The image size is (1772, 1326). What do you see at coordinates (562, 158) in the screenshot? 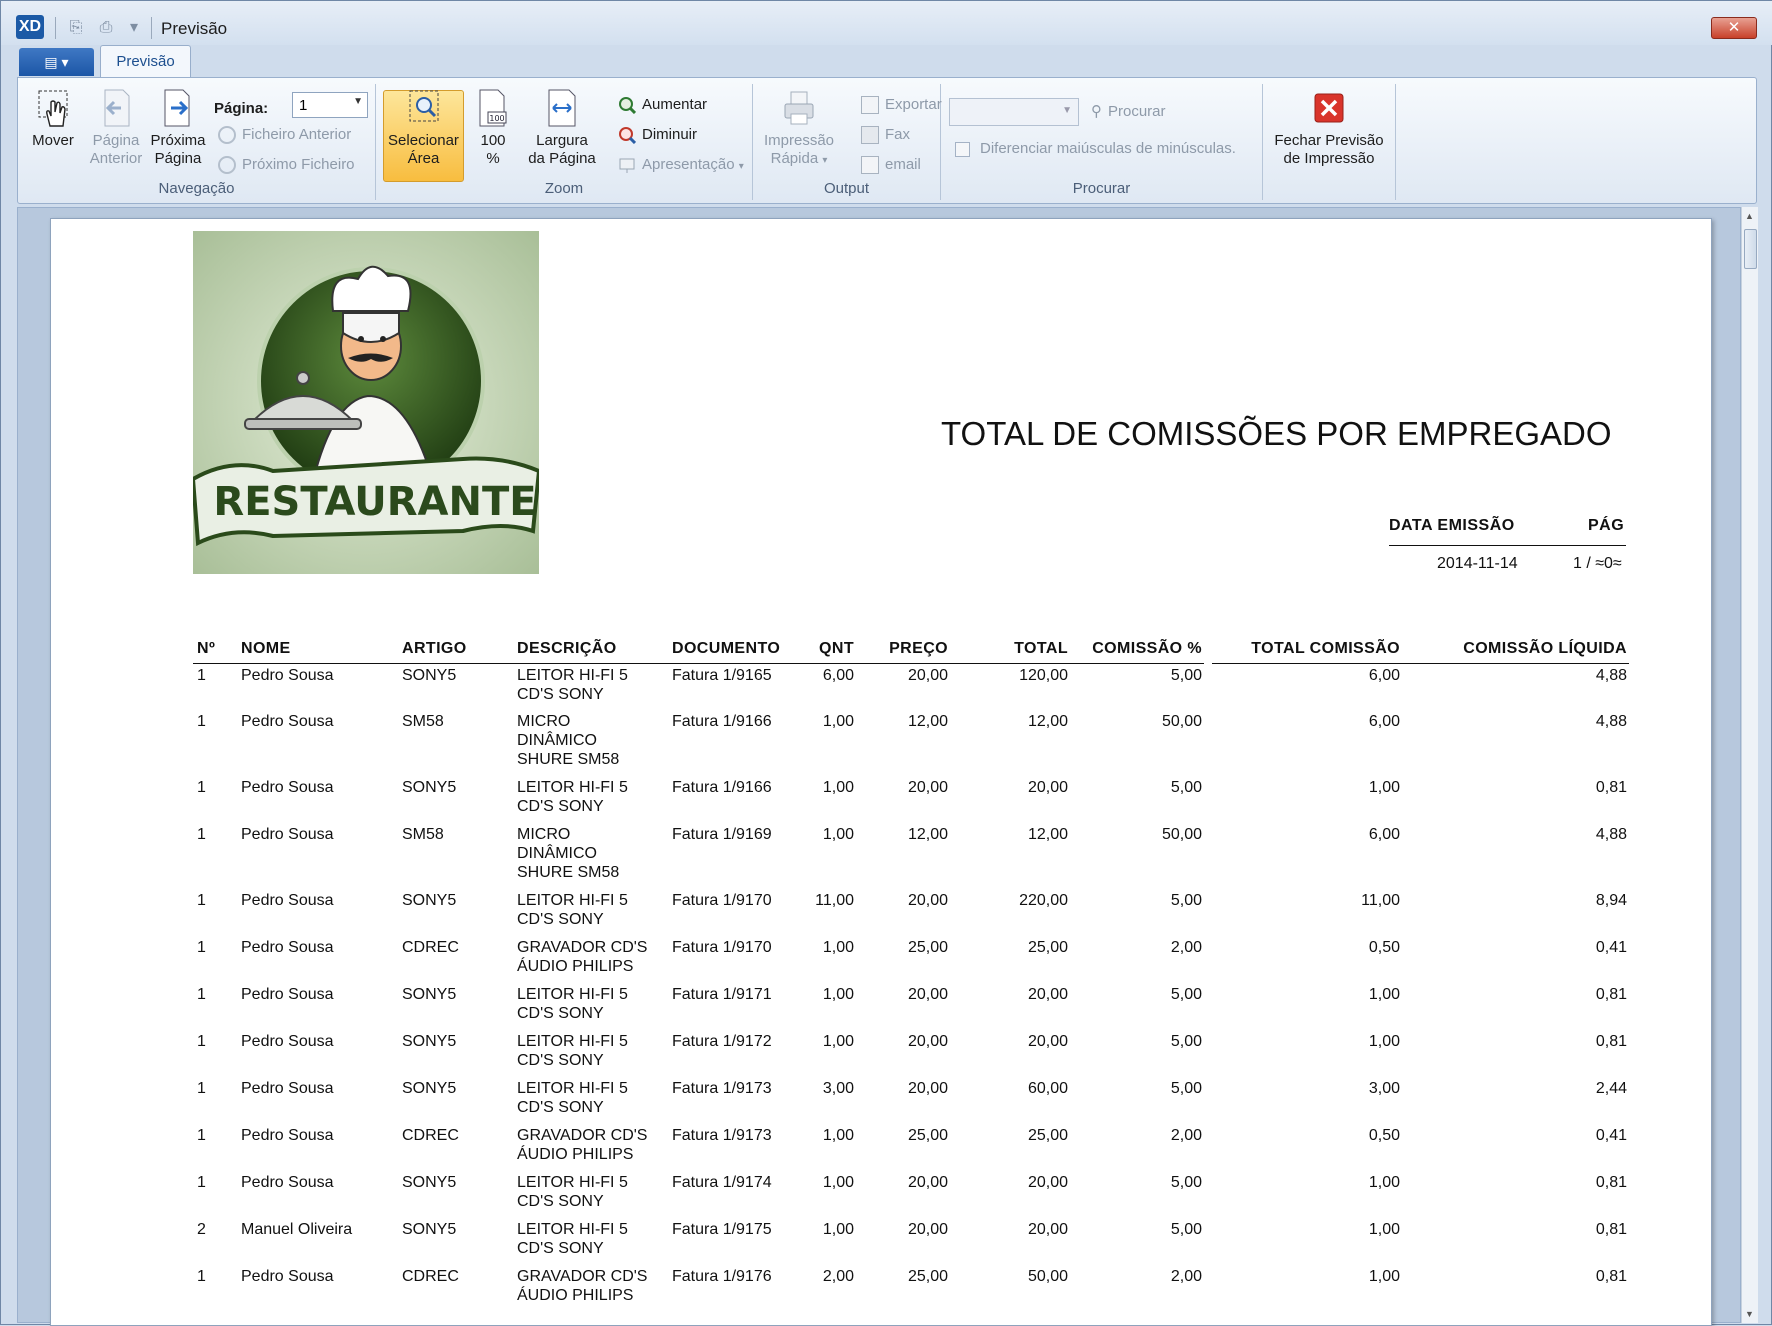
I see `largura-pagina-label-2: da Página` at bounding box center [562, 158].